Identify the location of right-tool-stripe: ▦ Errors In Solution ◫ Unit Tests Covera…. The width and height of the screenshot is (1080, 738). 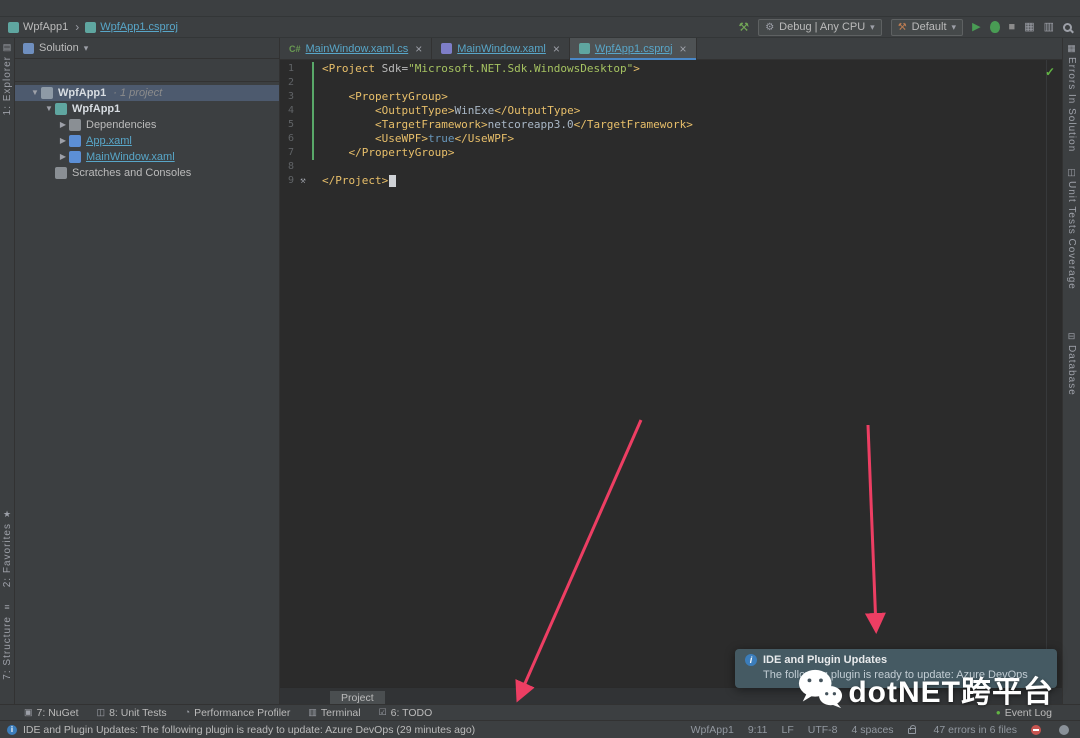
(1071, 371).